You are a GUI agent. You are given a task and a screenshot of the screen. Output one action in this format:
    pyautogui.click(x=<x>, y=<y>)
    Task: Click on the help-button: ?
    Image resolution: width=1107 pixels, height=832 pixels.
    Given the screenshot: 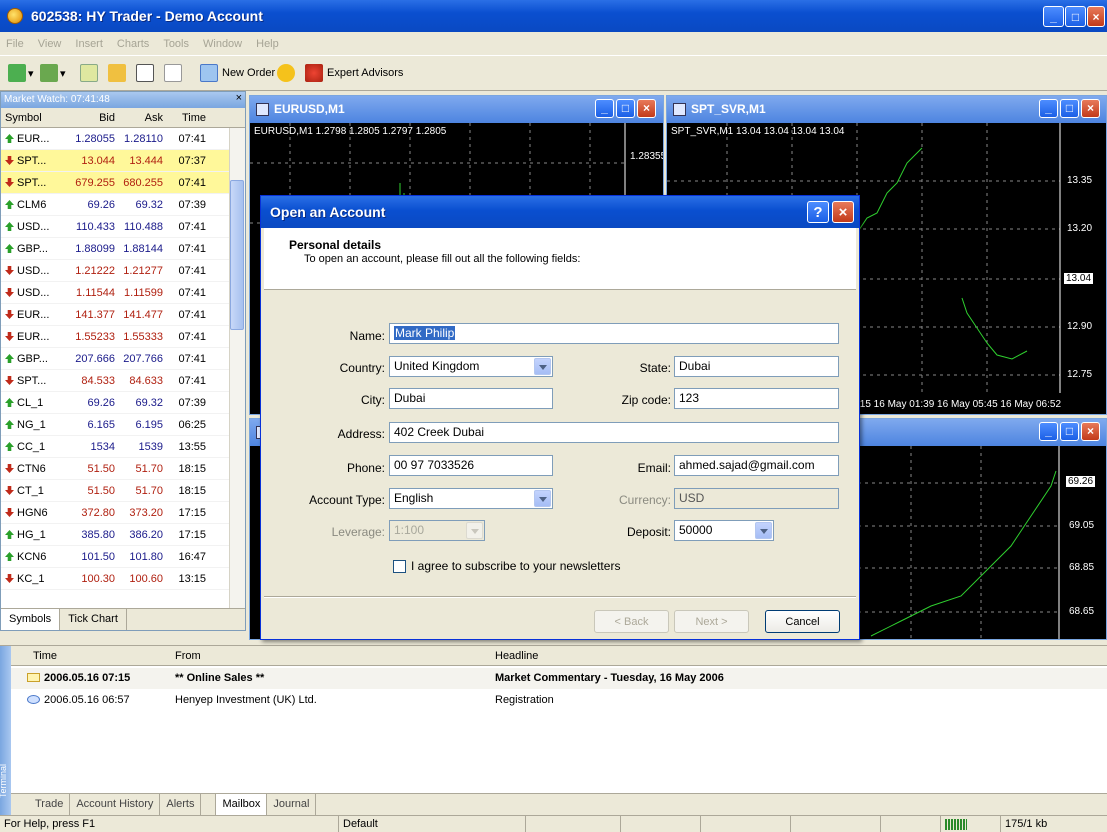 What is the action you would take?
    pyautogui.click(x=818, y=212)
    